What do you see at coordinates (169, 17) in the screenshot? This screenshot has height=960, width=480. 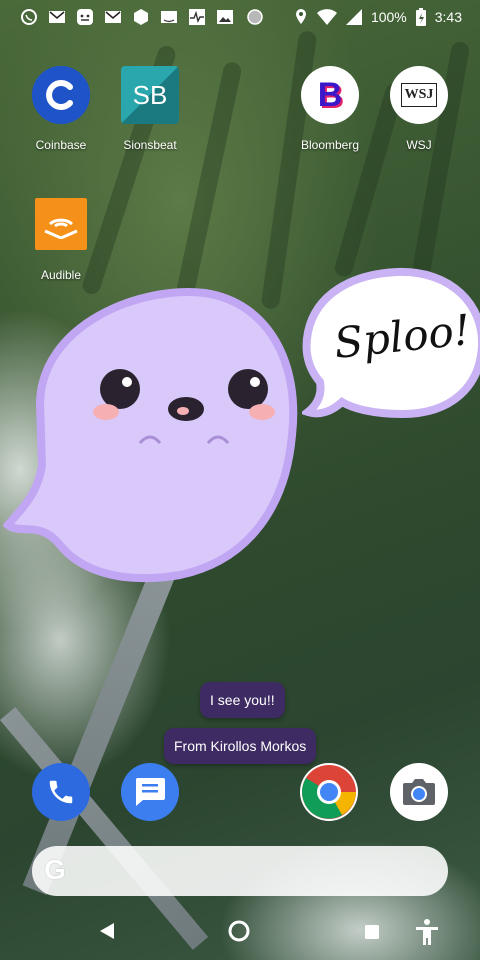 I see `amazon-icon` at bounding box center [169, 17].